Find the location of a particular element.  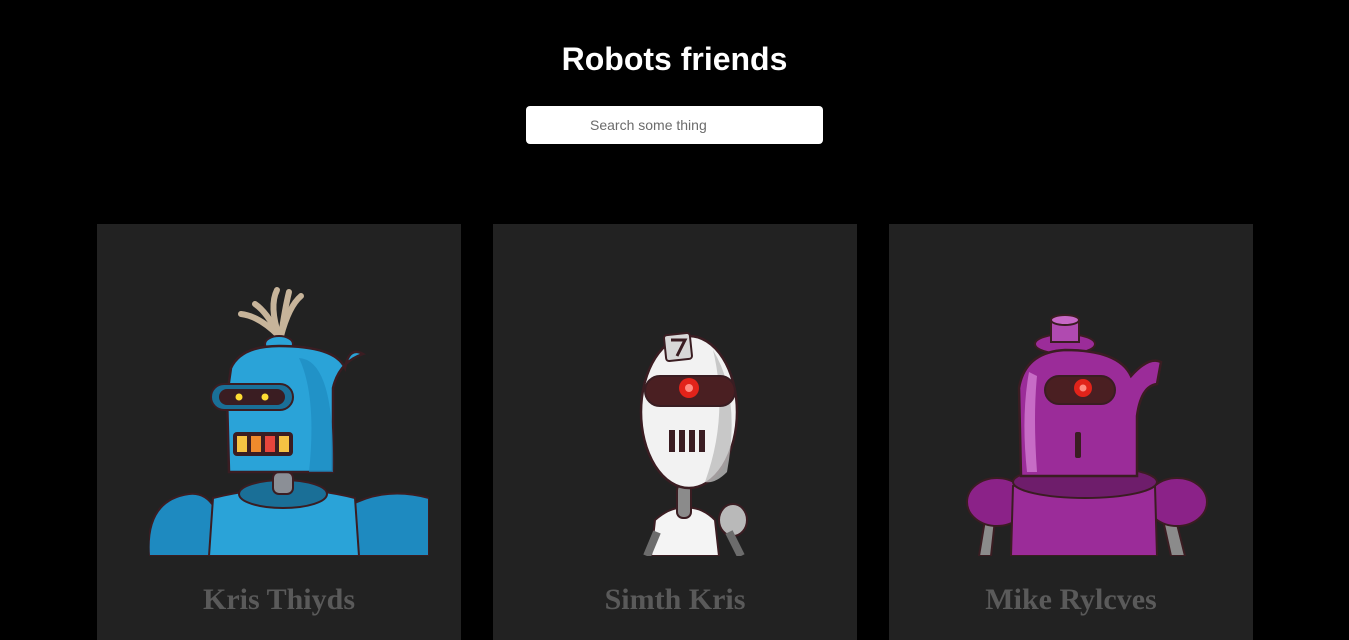

robot-name: Mike Rylcves is located at coordinates (1071, 599).